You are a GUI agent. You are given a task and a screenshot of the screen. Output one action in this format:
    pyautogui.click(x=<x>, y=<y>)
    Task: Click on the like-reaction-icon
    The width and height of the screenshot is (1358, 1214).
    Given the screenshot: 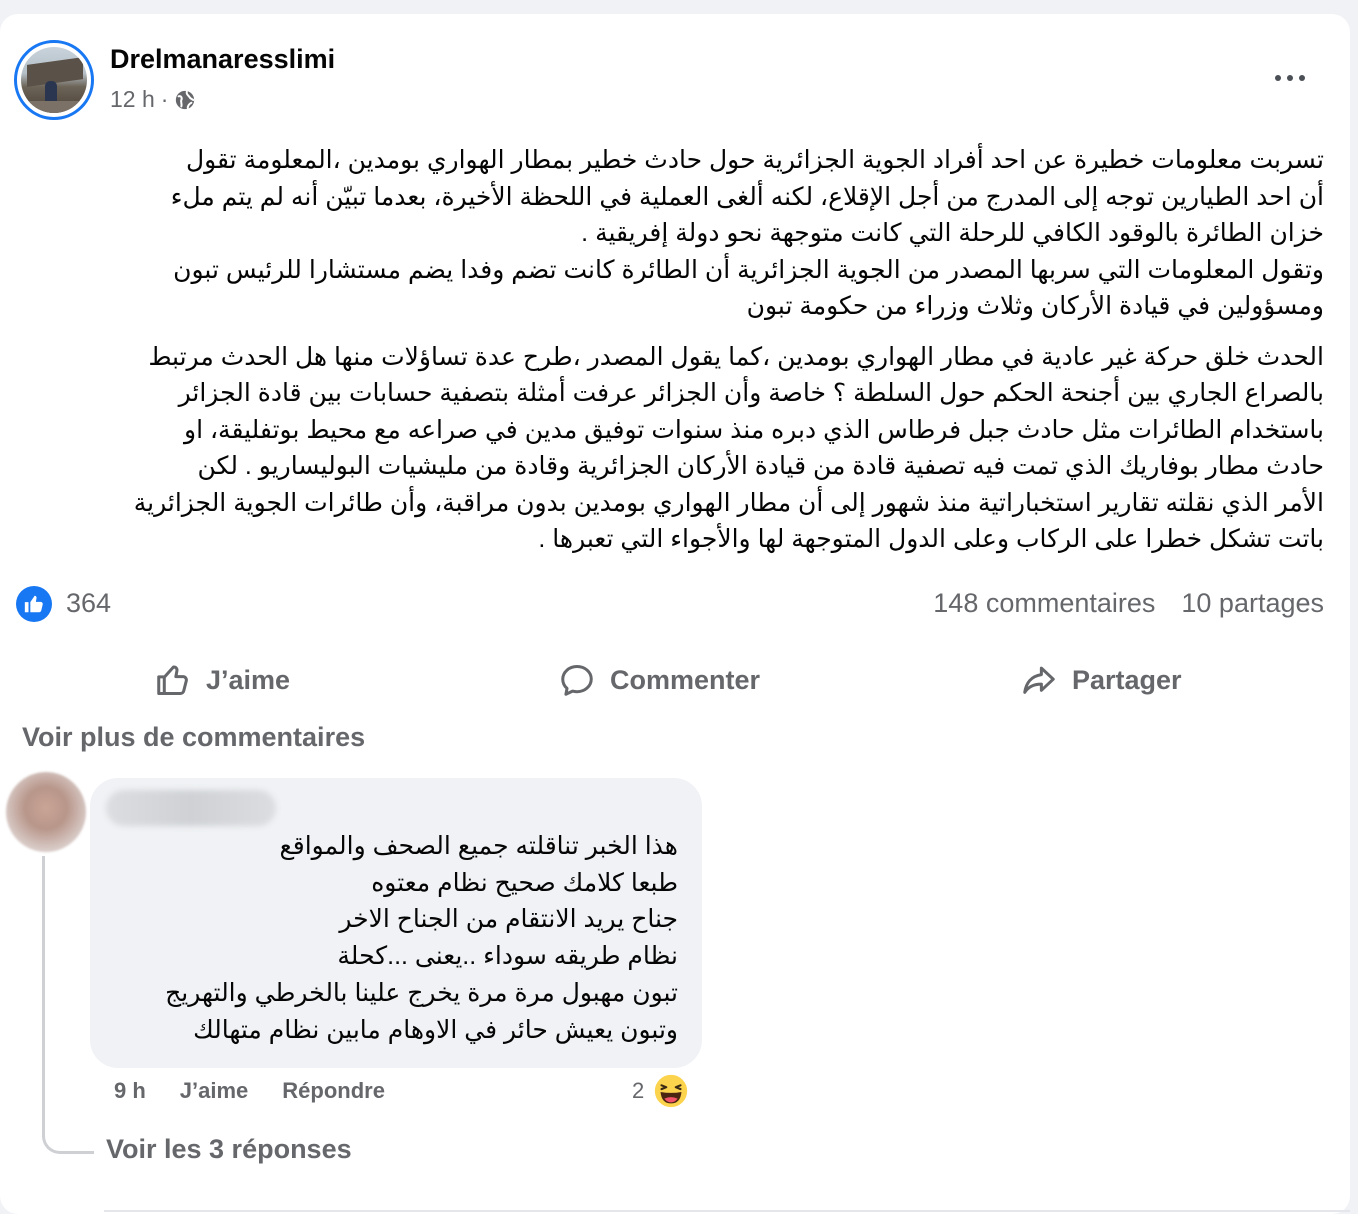 What is the action you would take?
    pyautogui.click(x=34, y=604)
    